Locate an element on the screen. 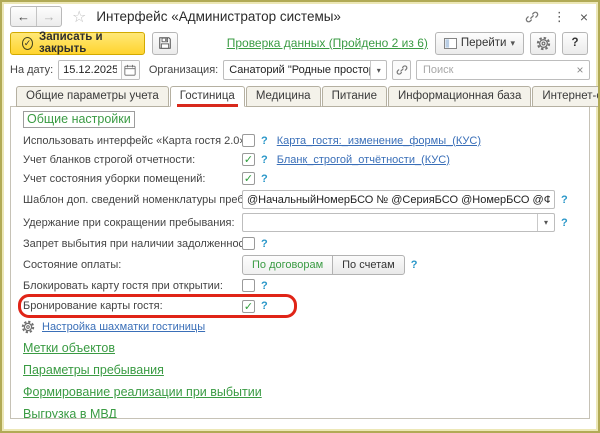 Image resolution: width=600 pixels, height=433 pixels. page-title: Интерфейс «Администратор системы» is located at coordinates (218, 16).